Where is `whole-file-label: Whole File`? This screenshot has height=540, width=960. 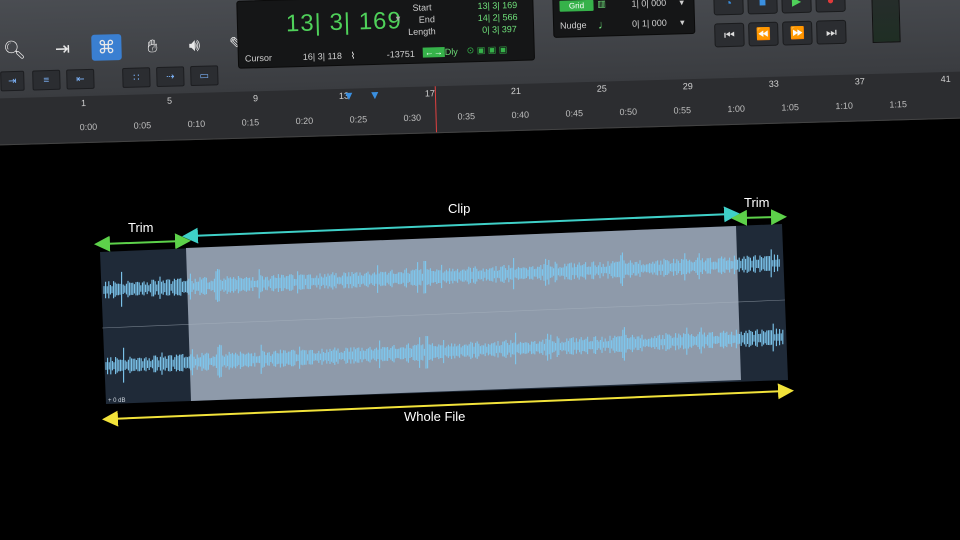
whole-file-label: Whole File is located at coordinates (434, 416).